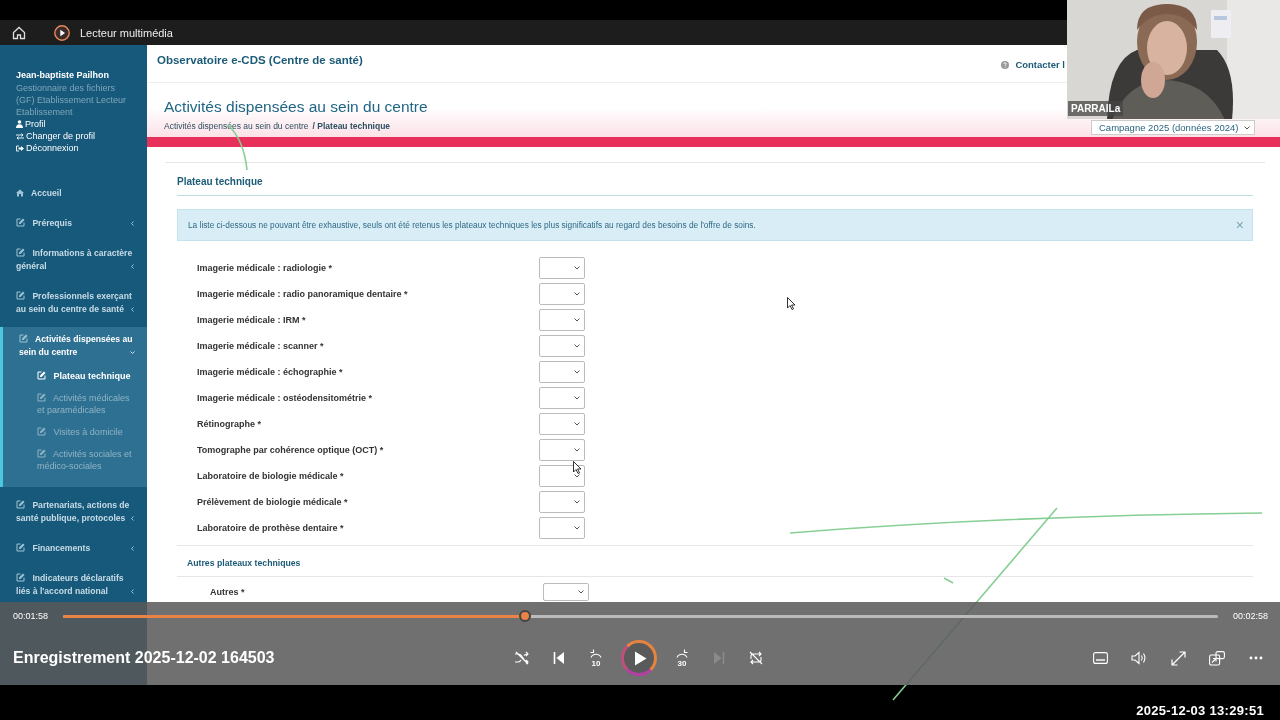 Image resolution: width=1280 pixels, height=720 pixels. Describe the element at coordinates (229, 424) in the screenshot. I see `field-label: Rétinographe *` at that location.